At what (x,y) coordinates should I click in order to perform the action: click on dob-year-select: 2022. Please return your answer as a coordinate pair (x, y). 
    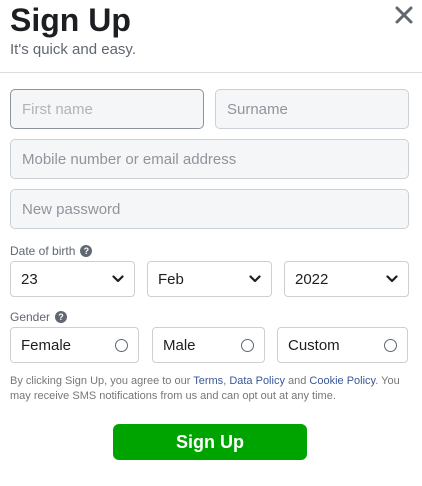
    Looking at the image, I should click on (346, 279).